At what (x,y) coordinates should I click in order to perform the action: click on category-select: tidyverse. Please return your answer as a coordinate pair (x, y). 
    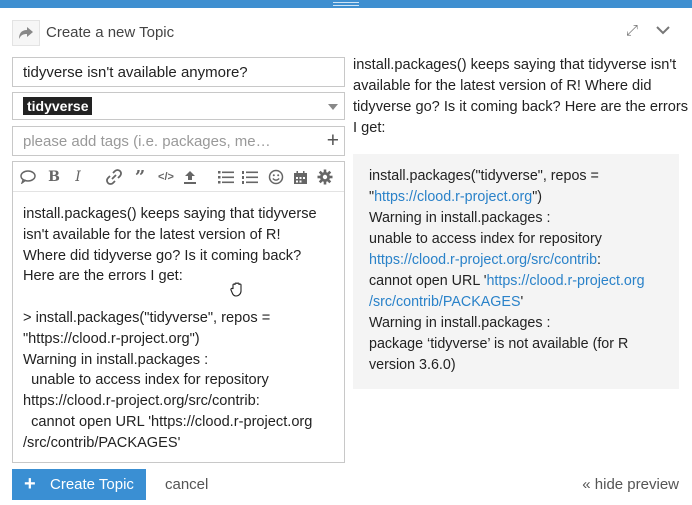
    Looking at the image, I should click on (178, 106).